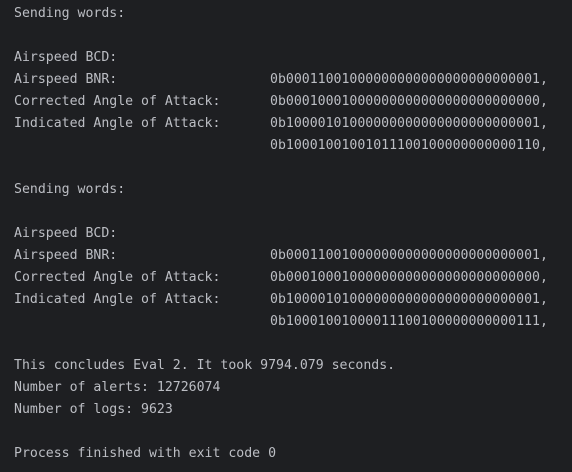 This screenshot has width=572, height=472. What do you see at coordinates (409, 145) in the screenshot?
I see `word-value: 0b10001001001011100100000000000110,` at bounding box center [409, 145].